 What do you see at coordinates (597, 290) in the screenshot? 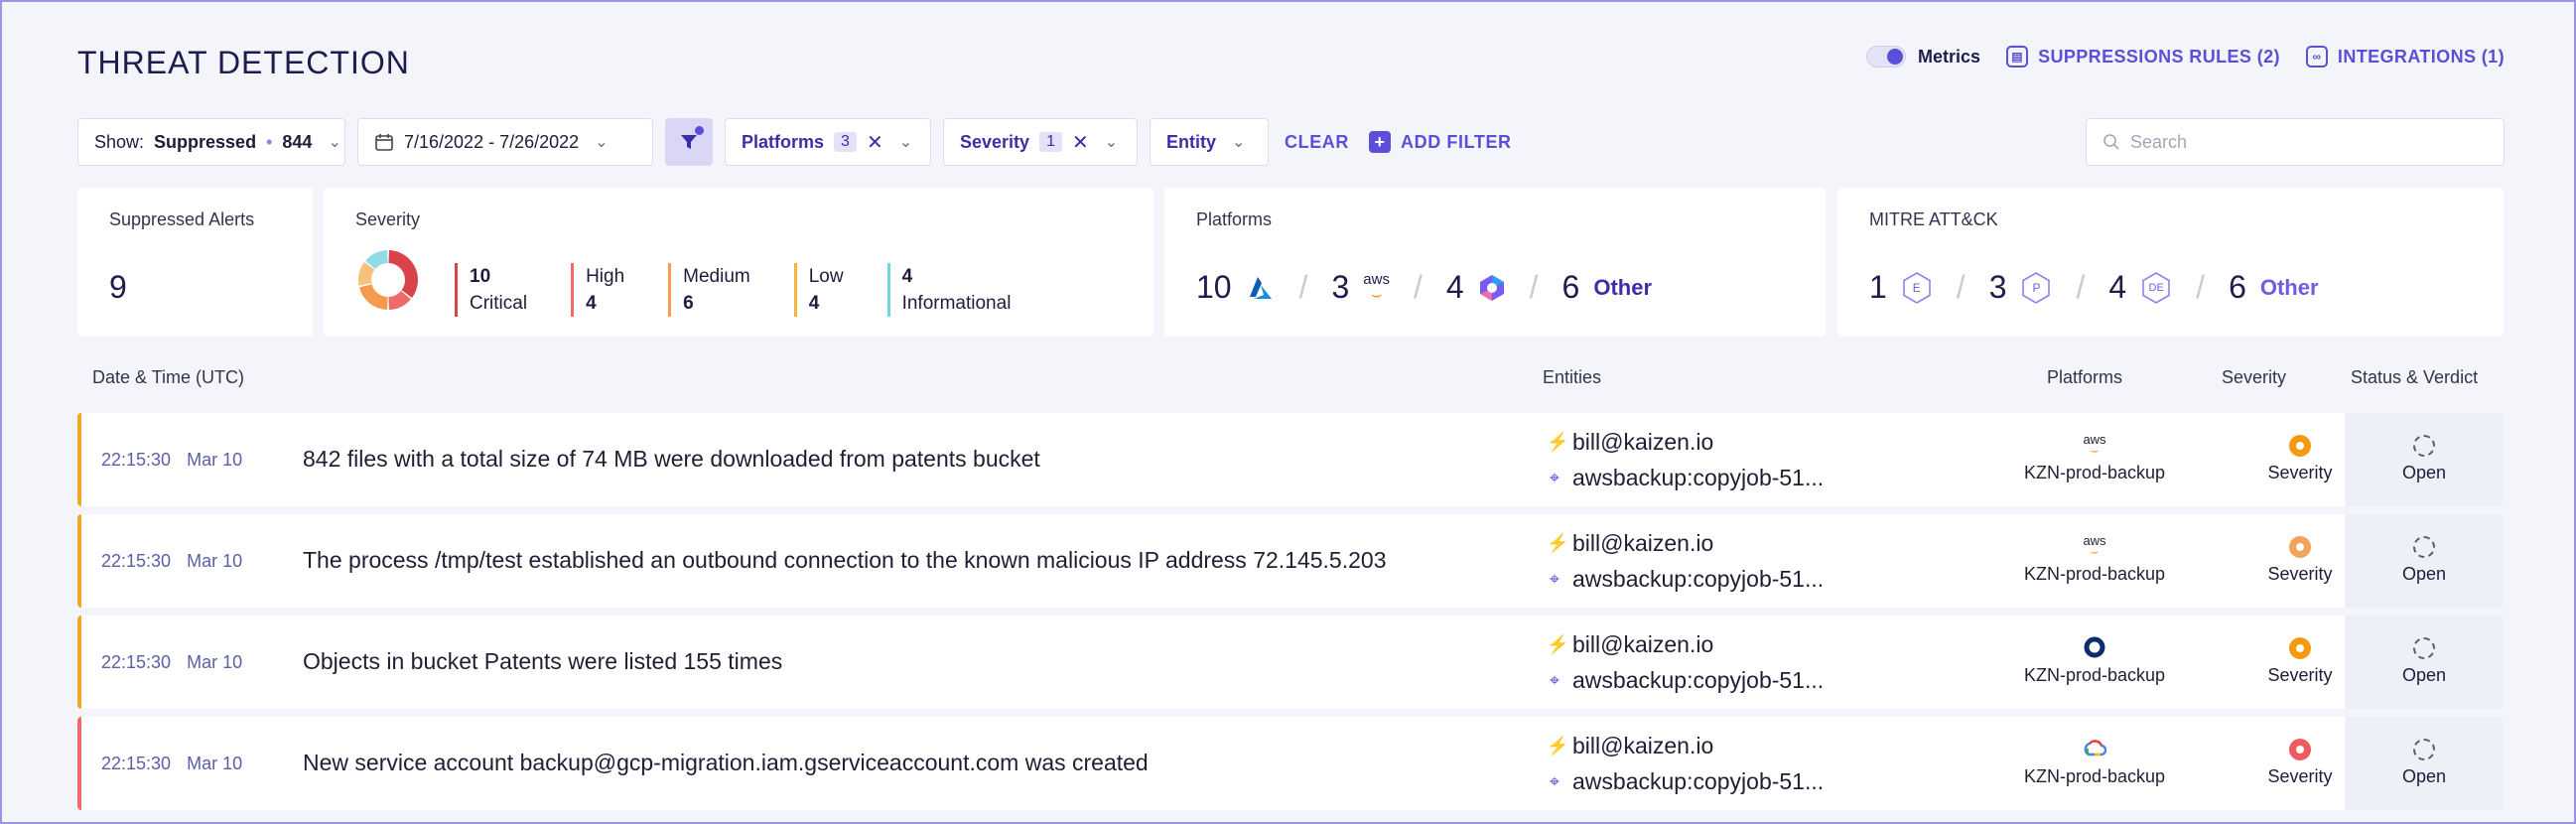
I see `severity-high: High 4` at bounding box center [597, 290].